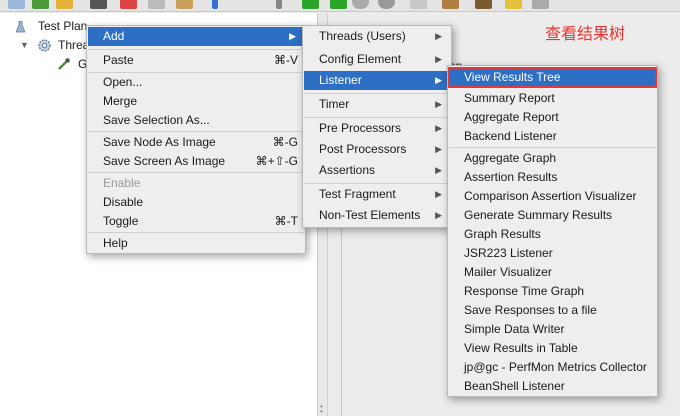  What do you see at coordinates (20, 26) in the screenshot?
I see `test-plan-icon` at bounding box center [20, 26].